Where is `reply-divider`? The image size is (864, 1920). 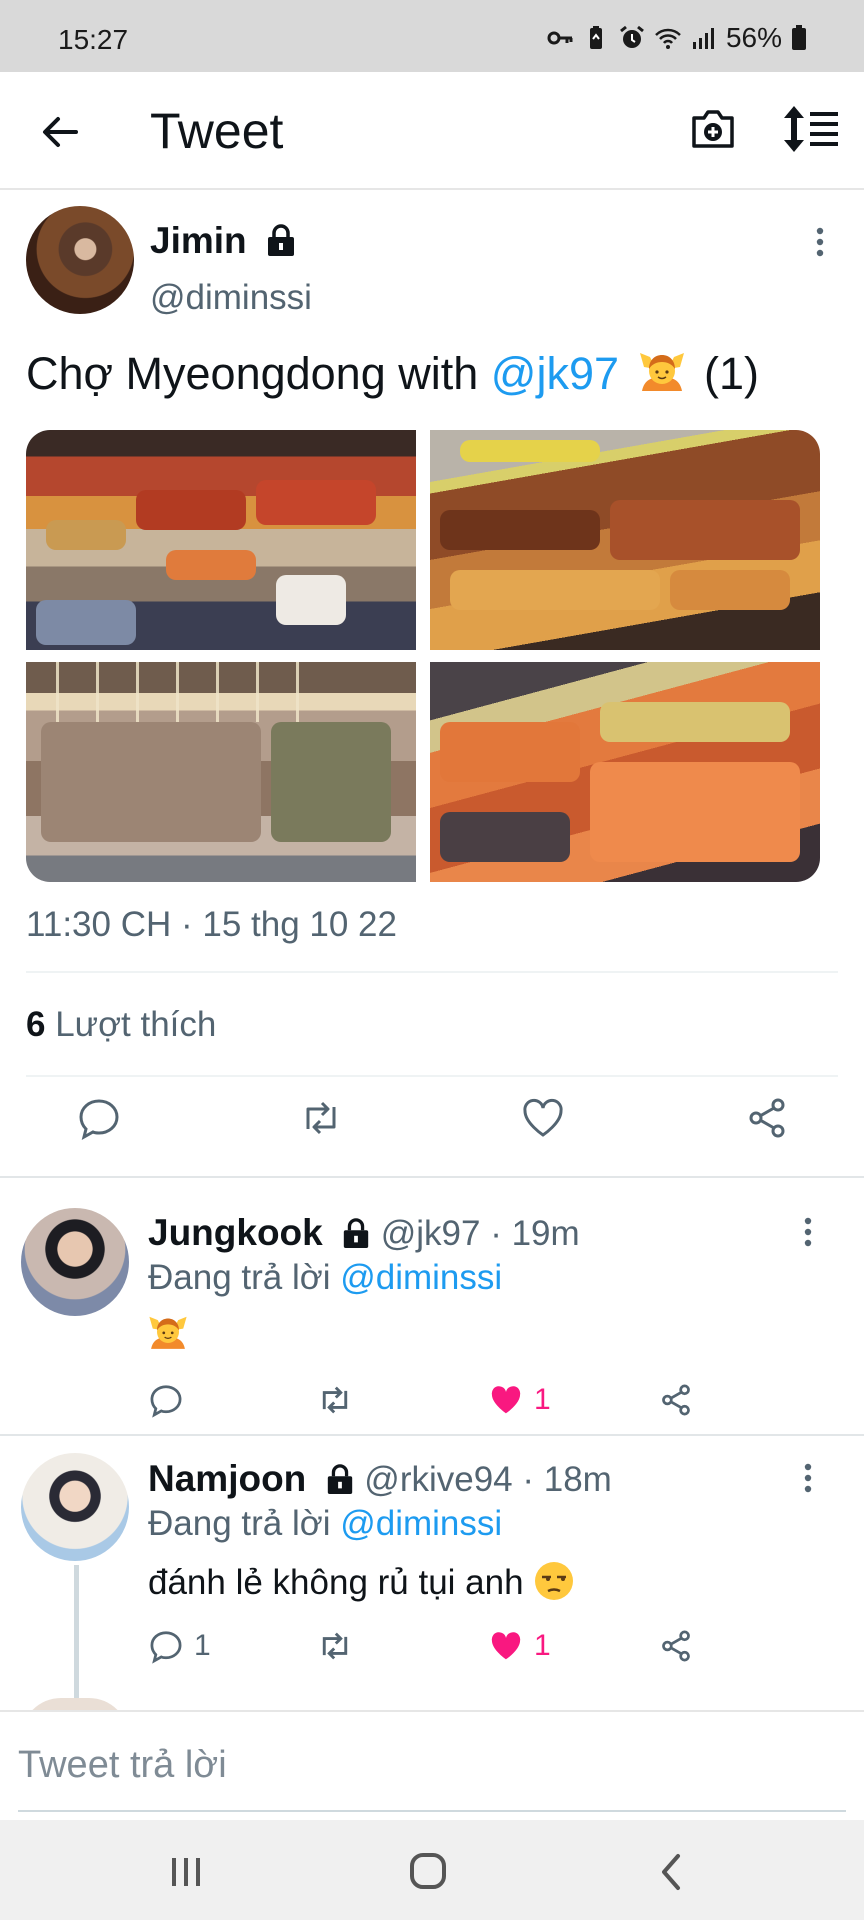 reply-divider is located at coordinates (432, 1435).